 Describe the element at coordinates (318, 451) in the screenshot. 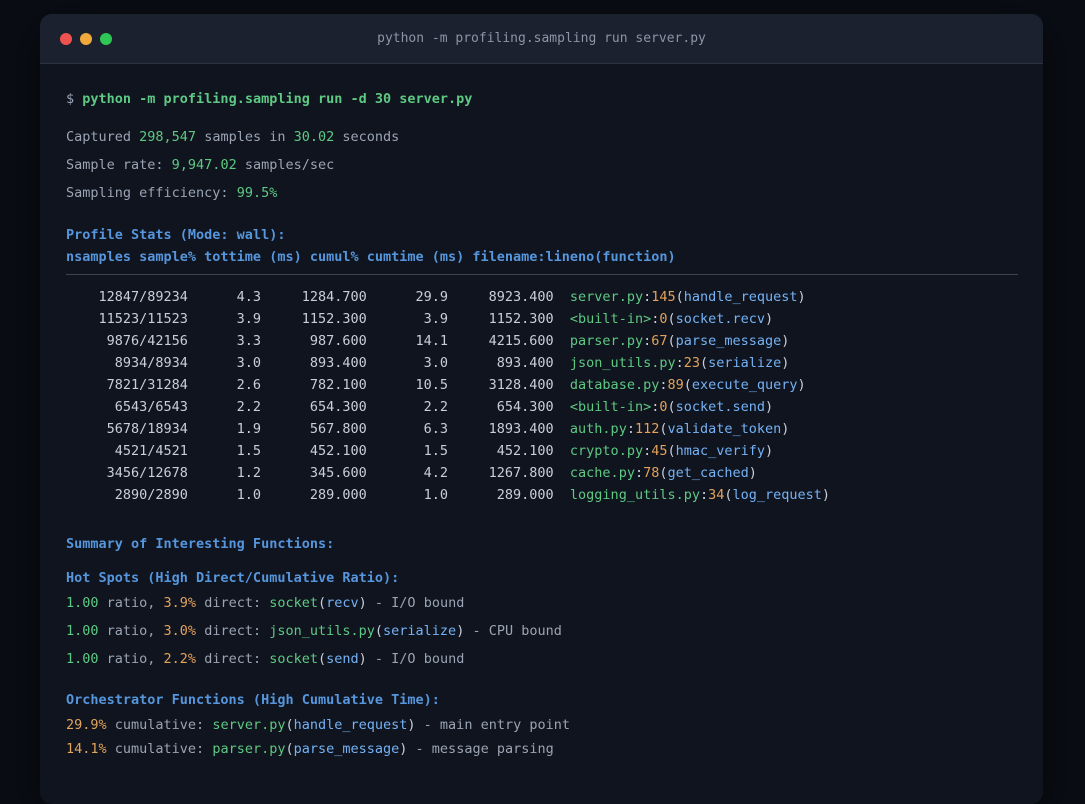

I see `text-segment: 4521/4521 1.5 452.100 1.5 452.100` at that location.